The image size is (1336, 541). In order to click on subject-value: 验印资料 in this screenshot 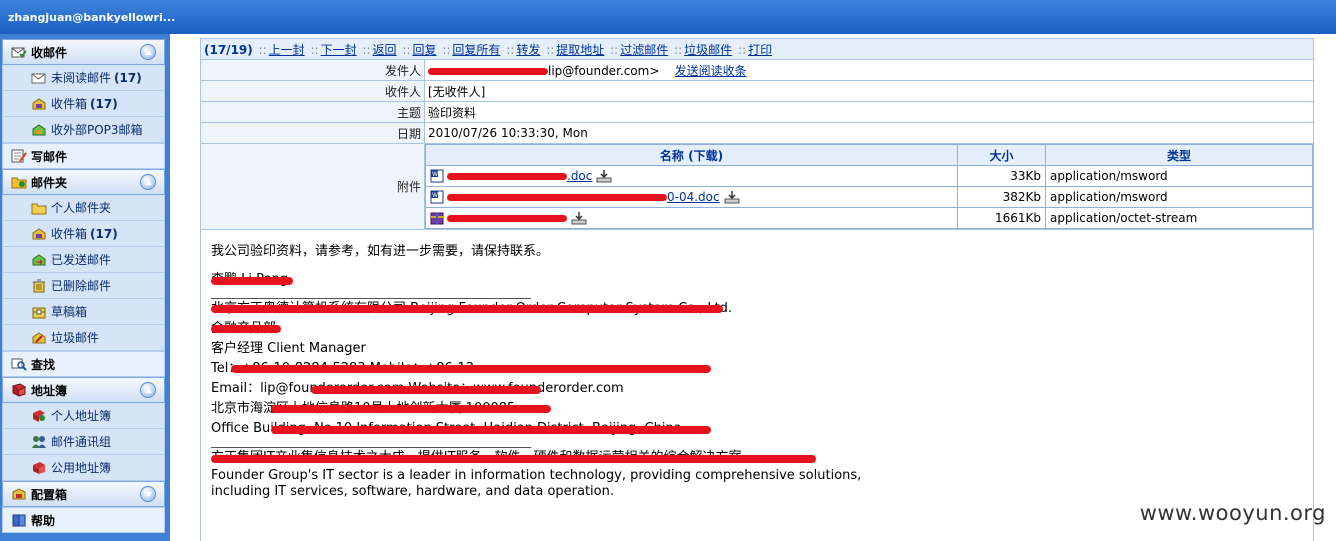, I will do `click(869, 112)`.